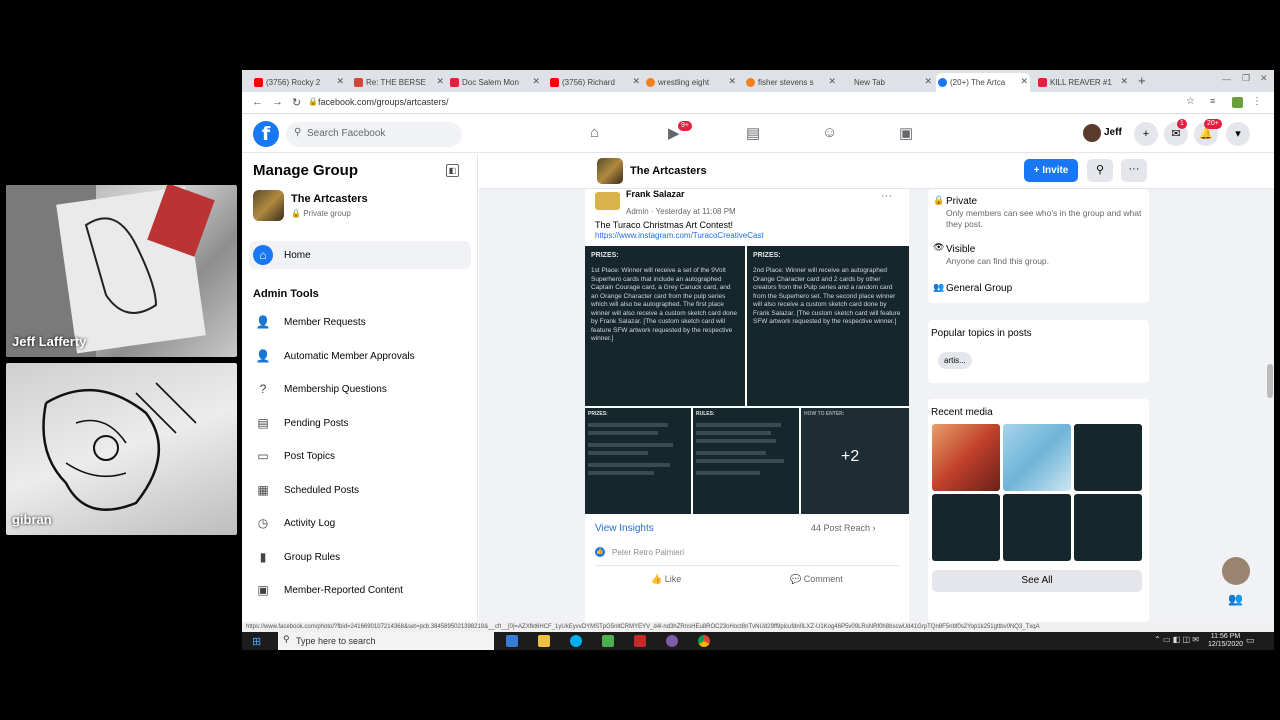 This screenshot has width=1280, height=720. I want to click on obs-icon, so click(672, 641).